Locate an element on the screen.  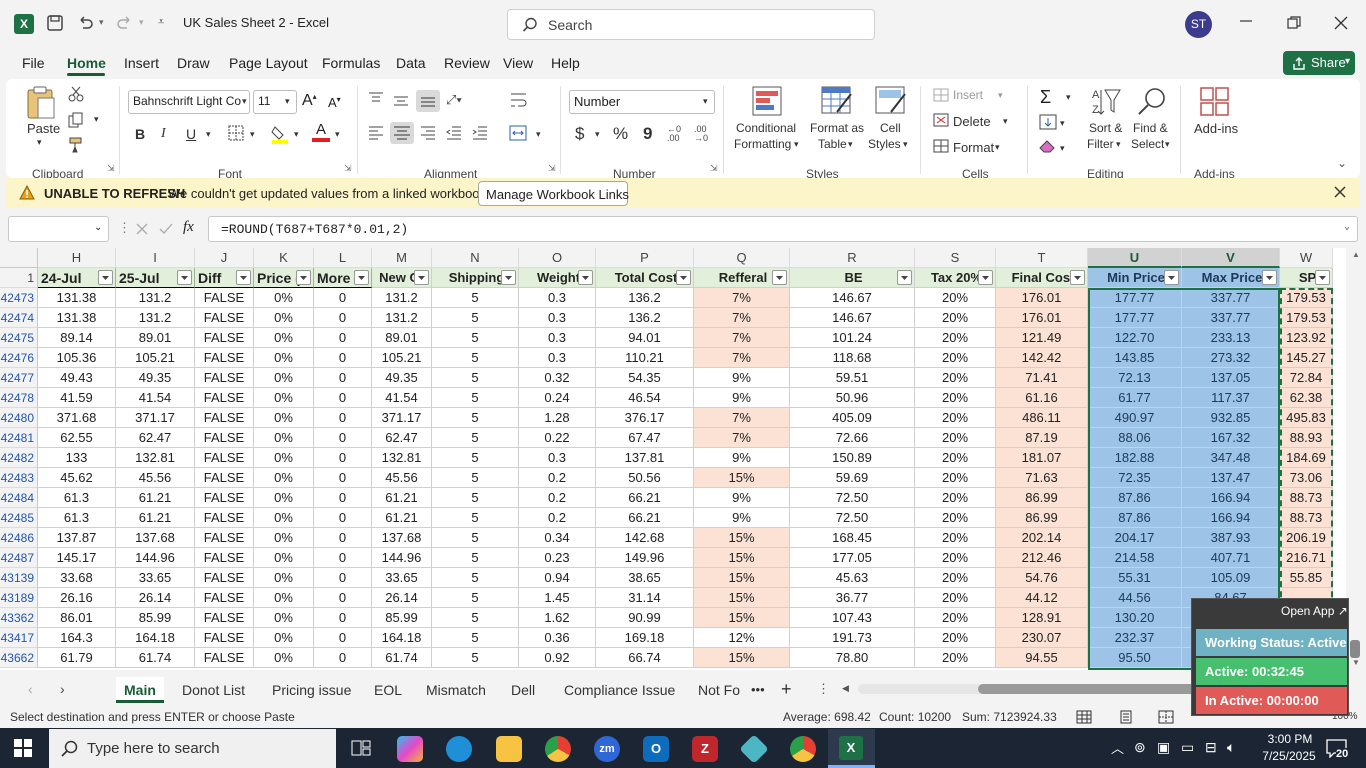
table-header-cell: Tax 20% is located at coordinates (955, 278).